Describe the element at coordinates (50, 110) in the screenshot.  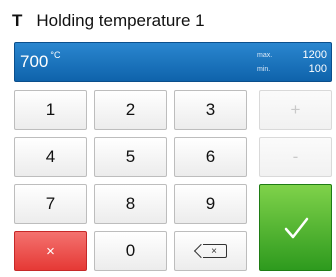
I see `key-1: 1` at that location.